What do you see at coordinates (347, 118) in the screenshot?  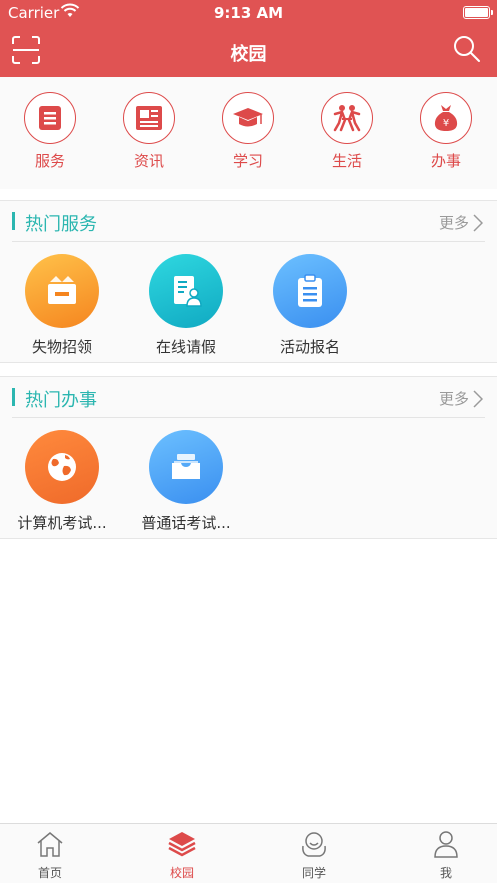 I see `life-icon` at bounding box center [347, 118].